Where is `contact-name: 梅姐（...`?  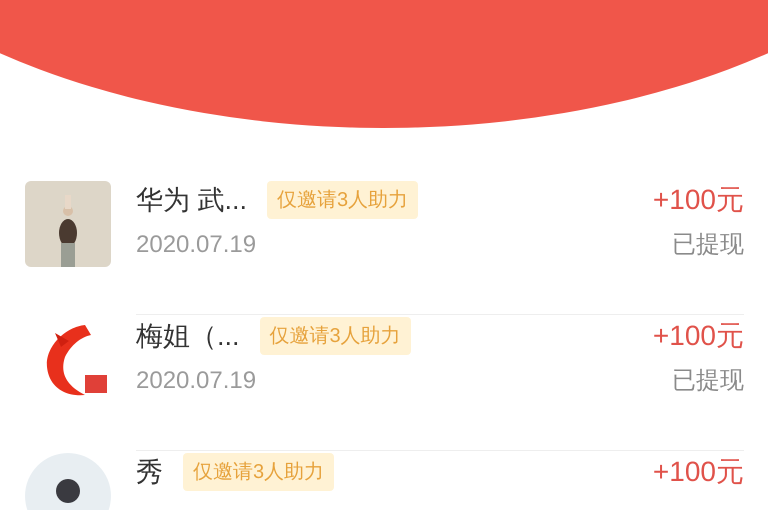
contact-name: 梅姐（... is located at coordinates (188, 336).